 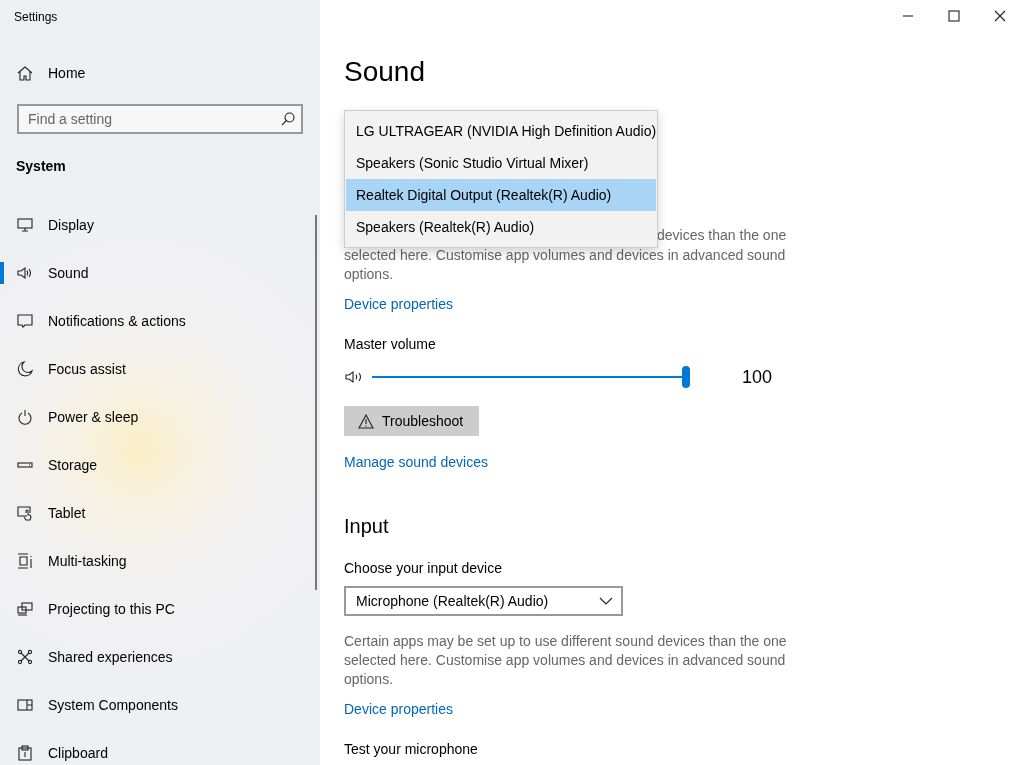 What do you see at coordinates (385, 72) in the screenshot?
I see `page-title: Sound` at bounding box center [385, 72].